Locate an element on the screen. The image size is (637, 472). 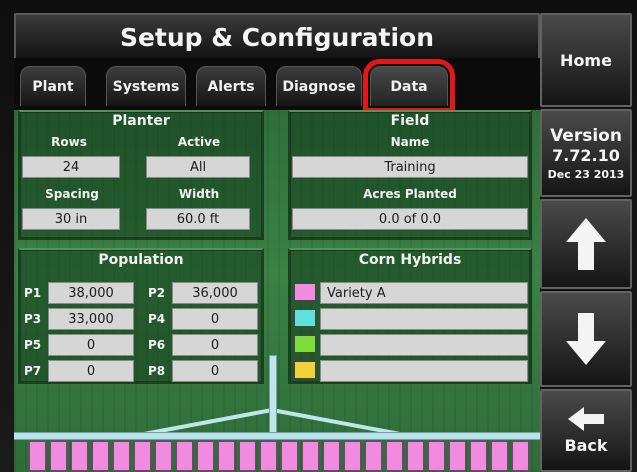
home-button-label: Home is located at coordinates (586, 60).